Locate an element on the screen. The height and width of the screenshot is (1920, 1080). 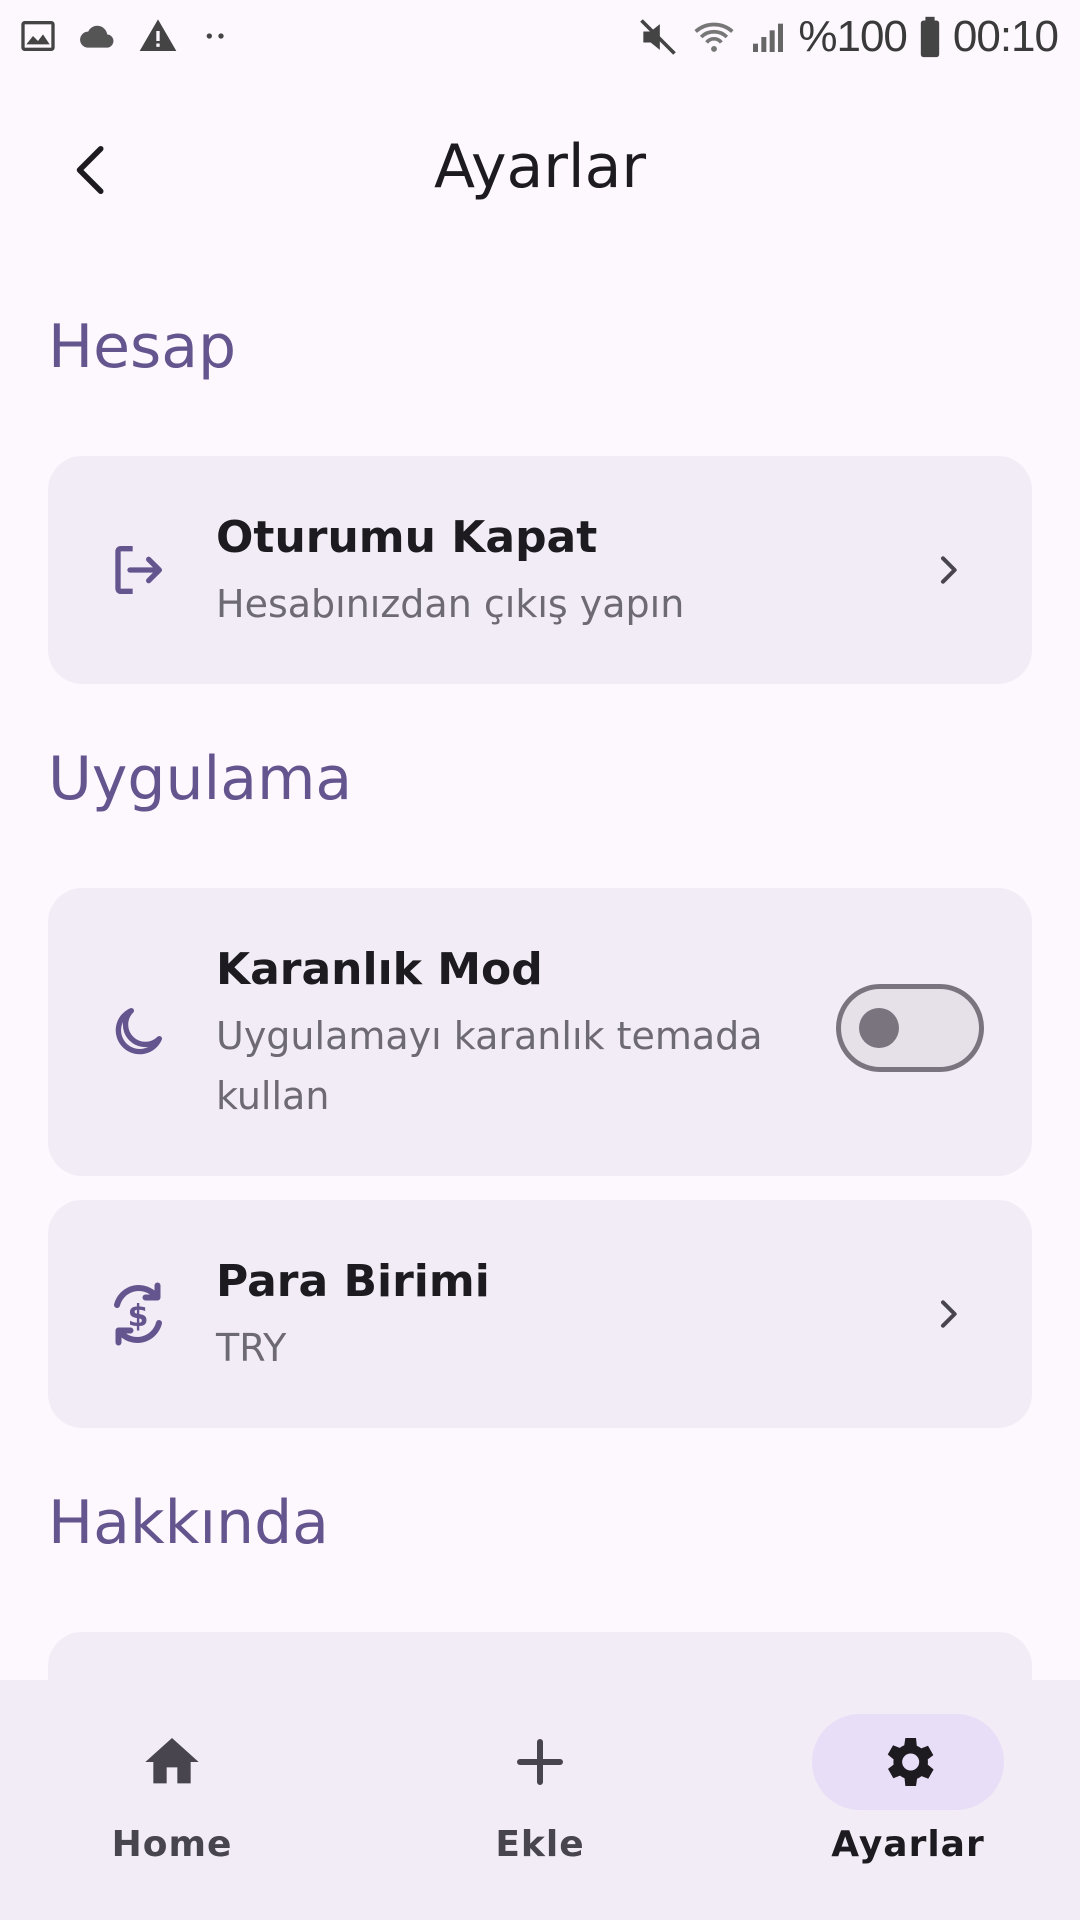
notification-icons is located at coordinates (127, 36).